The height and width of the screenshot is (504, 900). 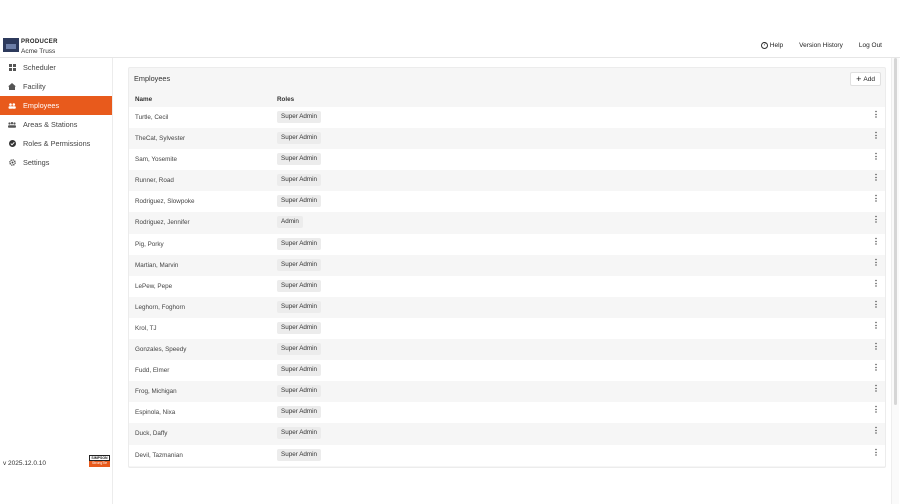 What do you see at coordinates (11, 45) in the screenshot?
I see `producer-logo-icon` at bounding box center [11, 45].